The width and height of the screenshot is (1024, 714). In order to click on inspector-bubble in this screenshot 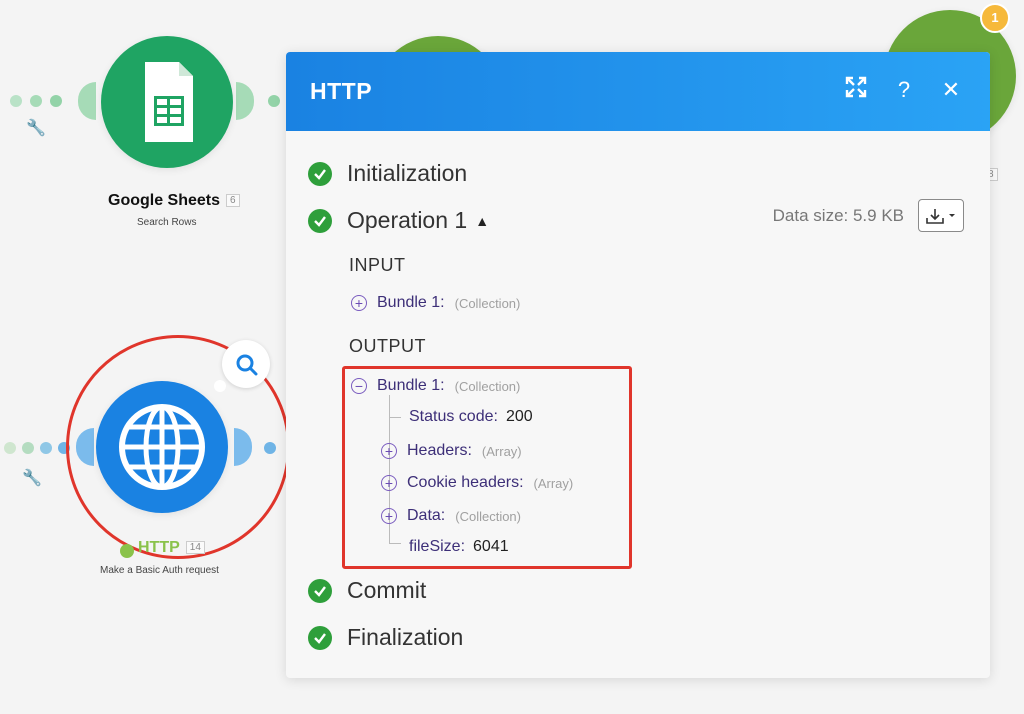, I will do `click(246, 364)`.